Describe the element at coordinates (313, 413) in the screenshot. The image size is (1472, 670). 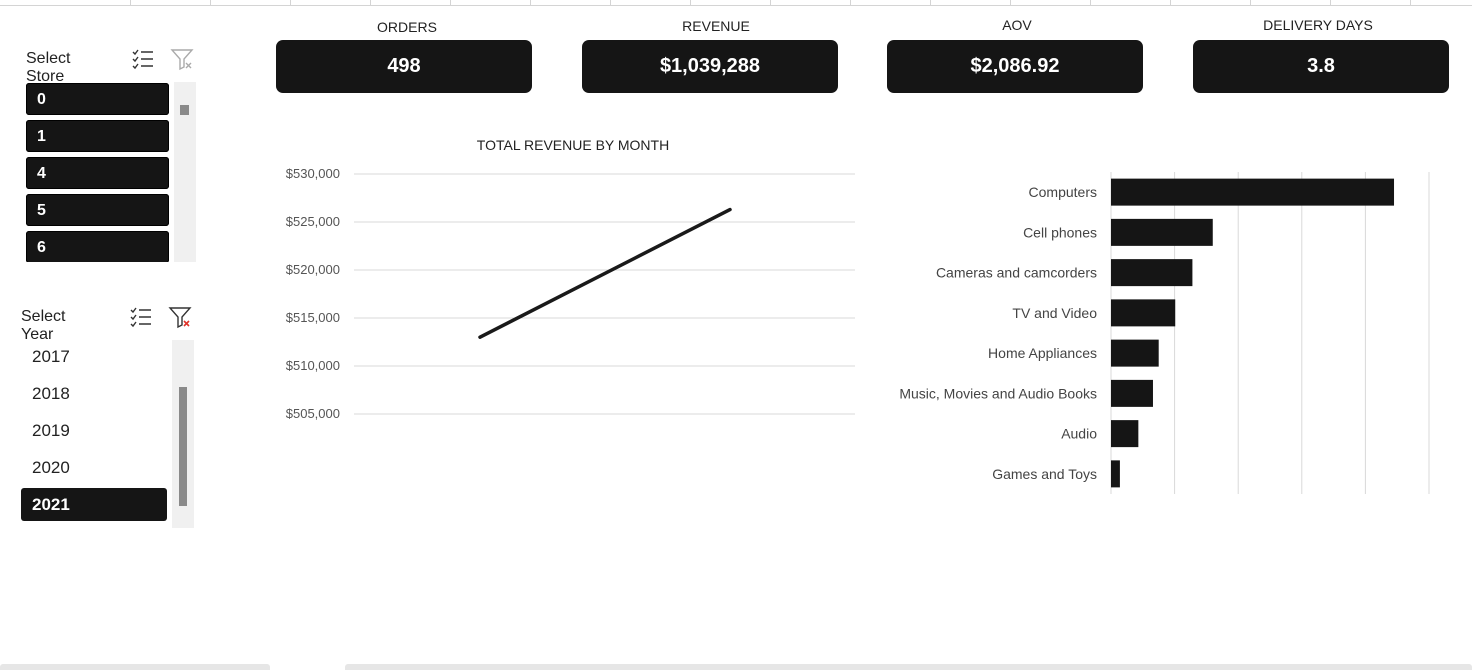
I see `y-tick-label: $505,000` at that location.